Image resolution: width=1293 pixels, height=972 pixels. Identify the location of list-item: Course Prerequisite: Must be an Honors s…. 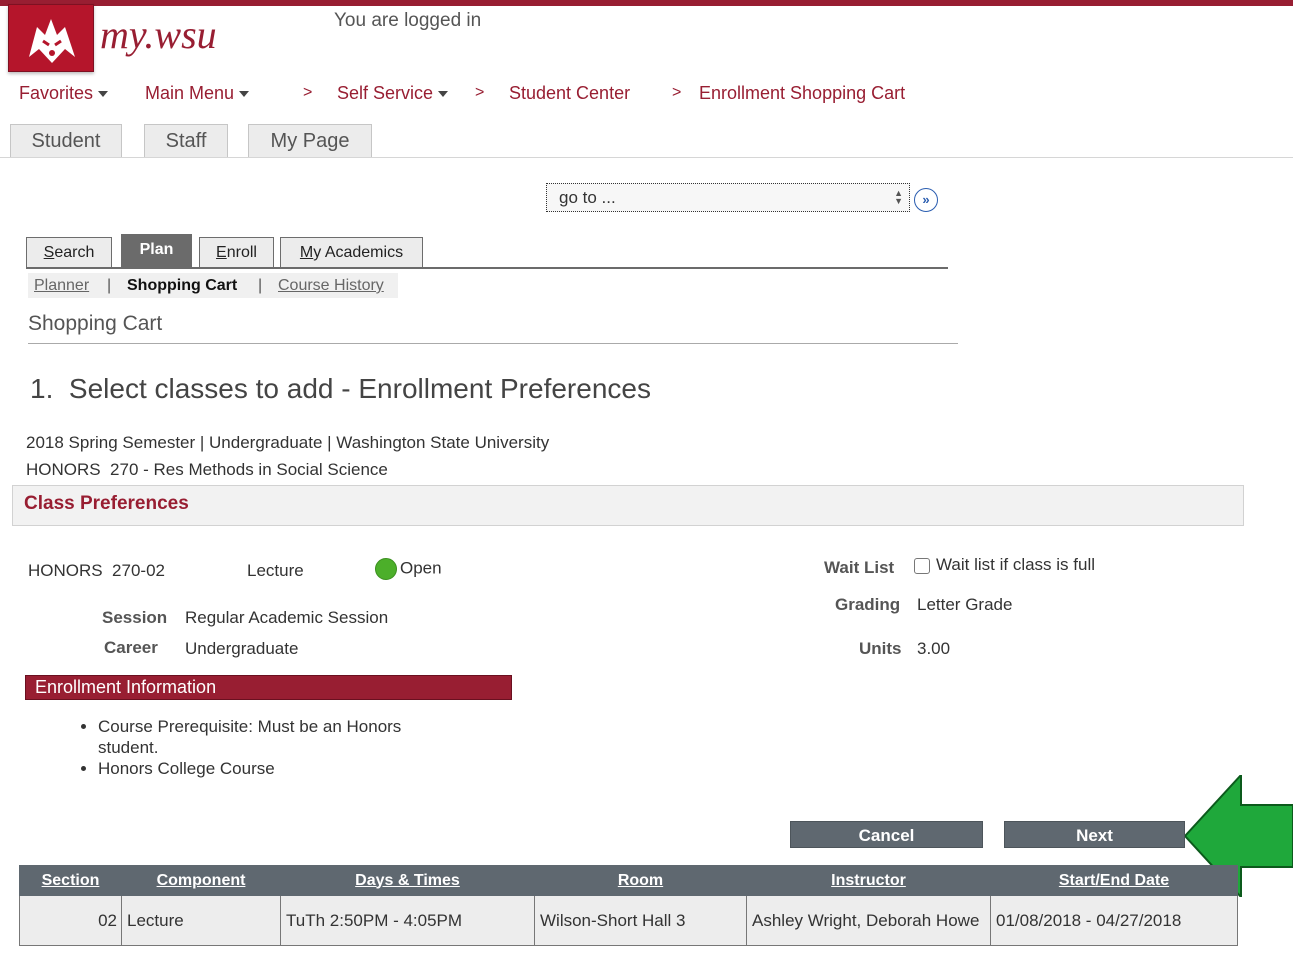
(268, 737).